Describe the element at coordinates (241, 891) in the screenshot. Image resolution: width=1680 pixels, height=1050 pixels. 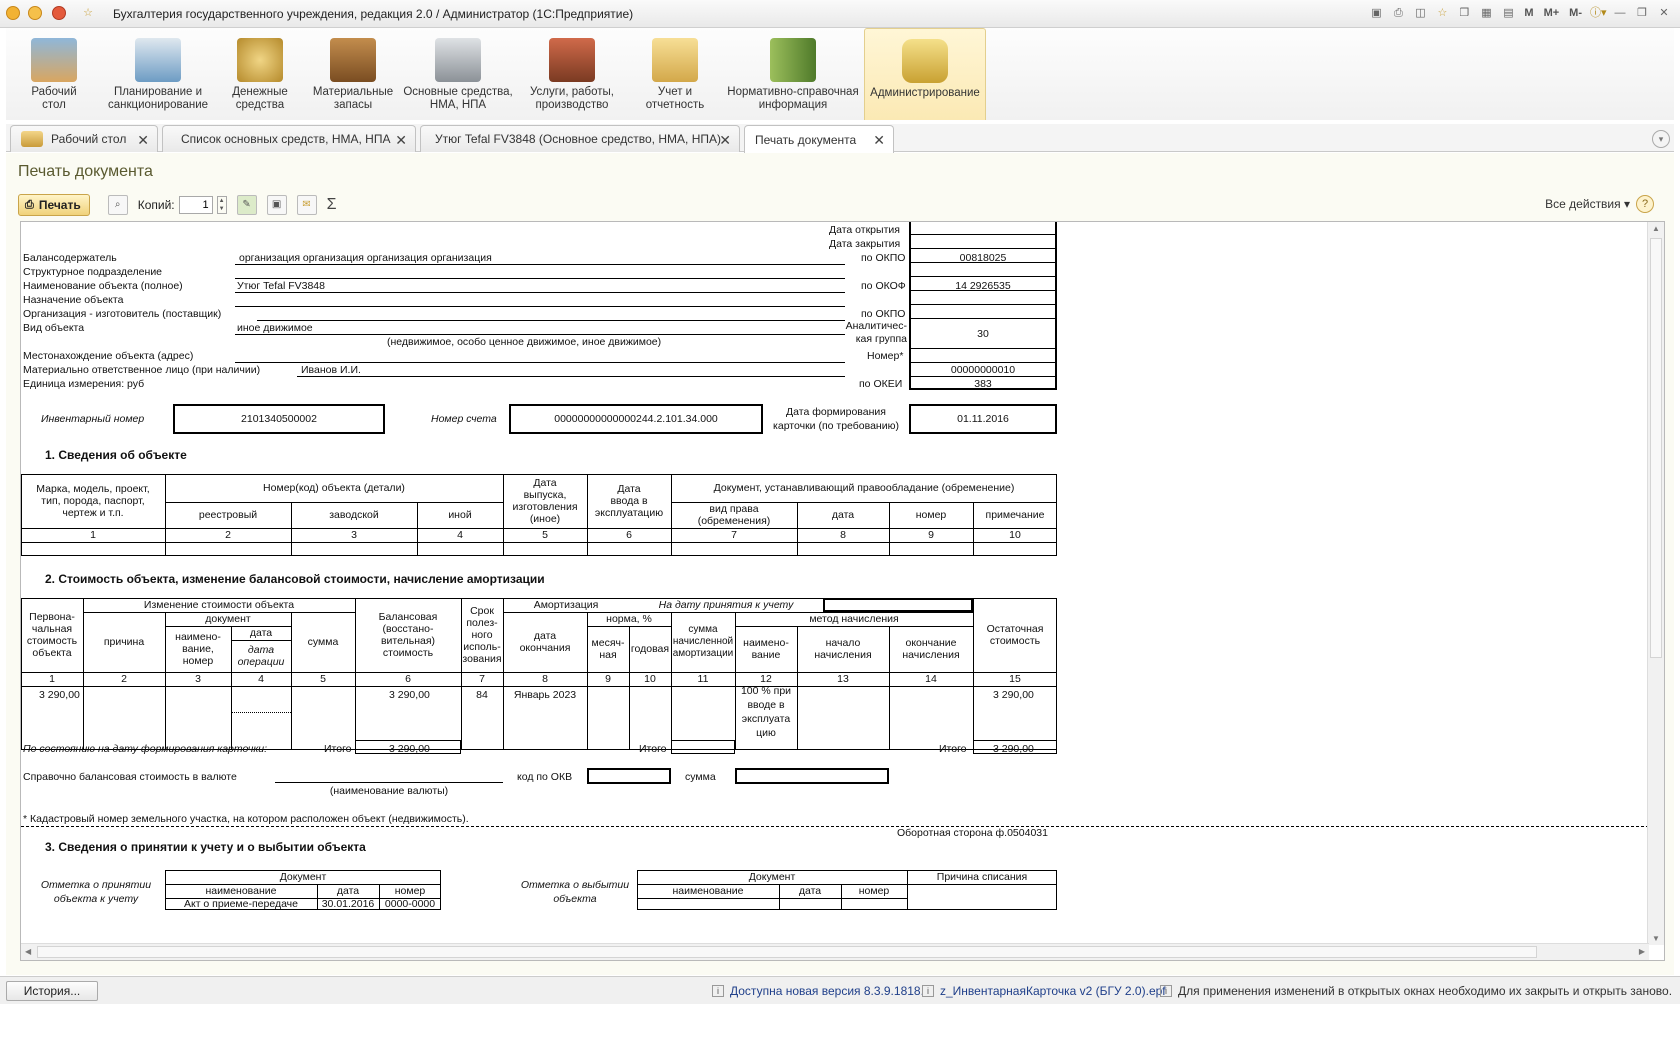
I see `h-accept-name: наименование` at that location.